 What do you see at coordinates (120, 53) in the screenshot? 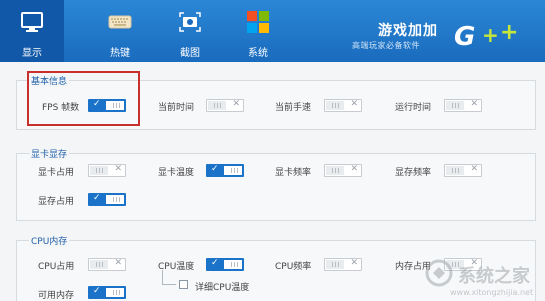
I see `tab-hotkeys-label: 热键` at bounding box center [120, 53].